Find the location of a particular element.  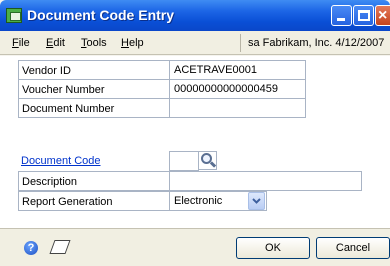

chevron-down-glyph is located at coordinates (256, 201).